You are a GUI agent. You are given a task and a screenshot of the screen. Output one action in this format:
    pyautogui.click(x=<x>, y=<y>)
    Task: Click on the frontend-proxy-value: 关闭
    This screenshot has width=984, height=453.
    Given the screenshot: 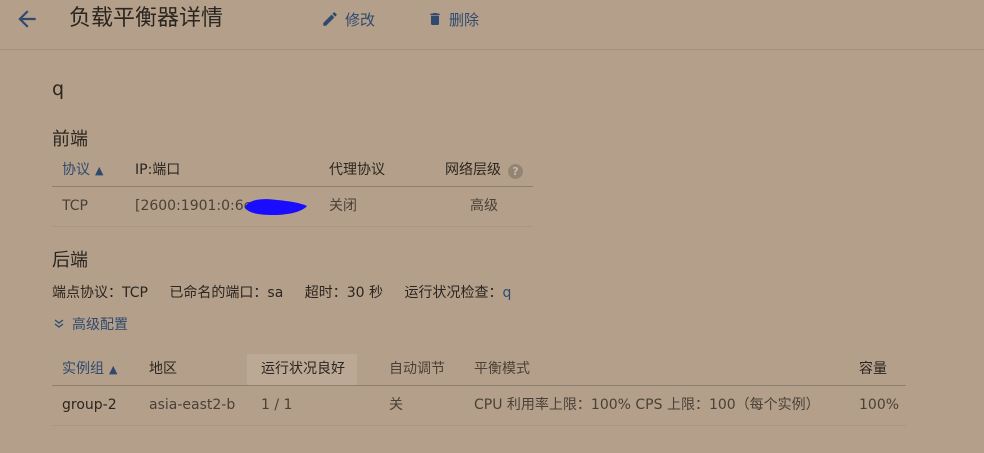 What is the action you would take?
    pyautogui.click(x=343, y=206)
    